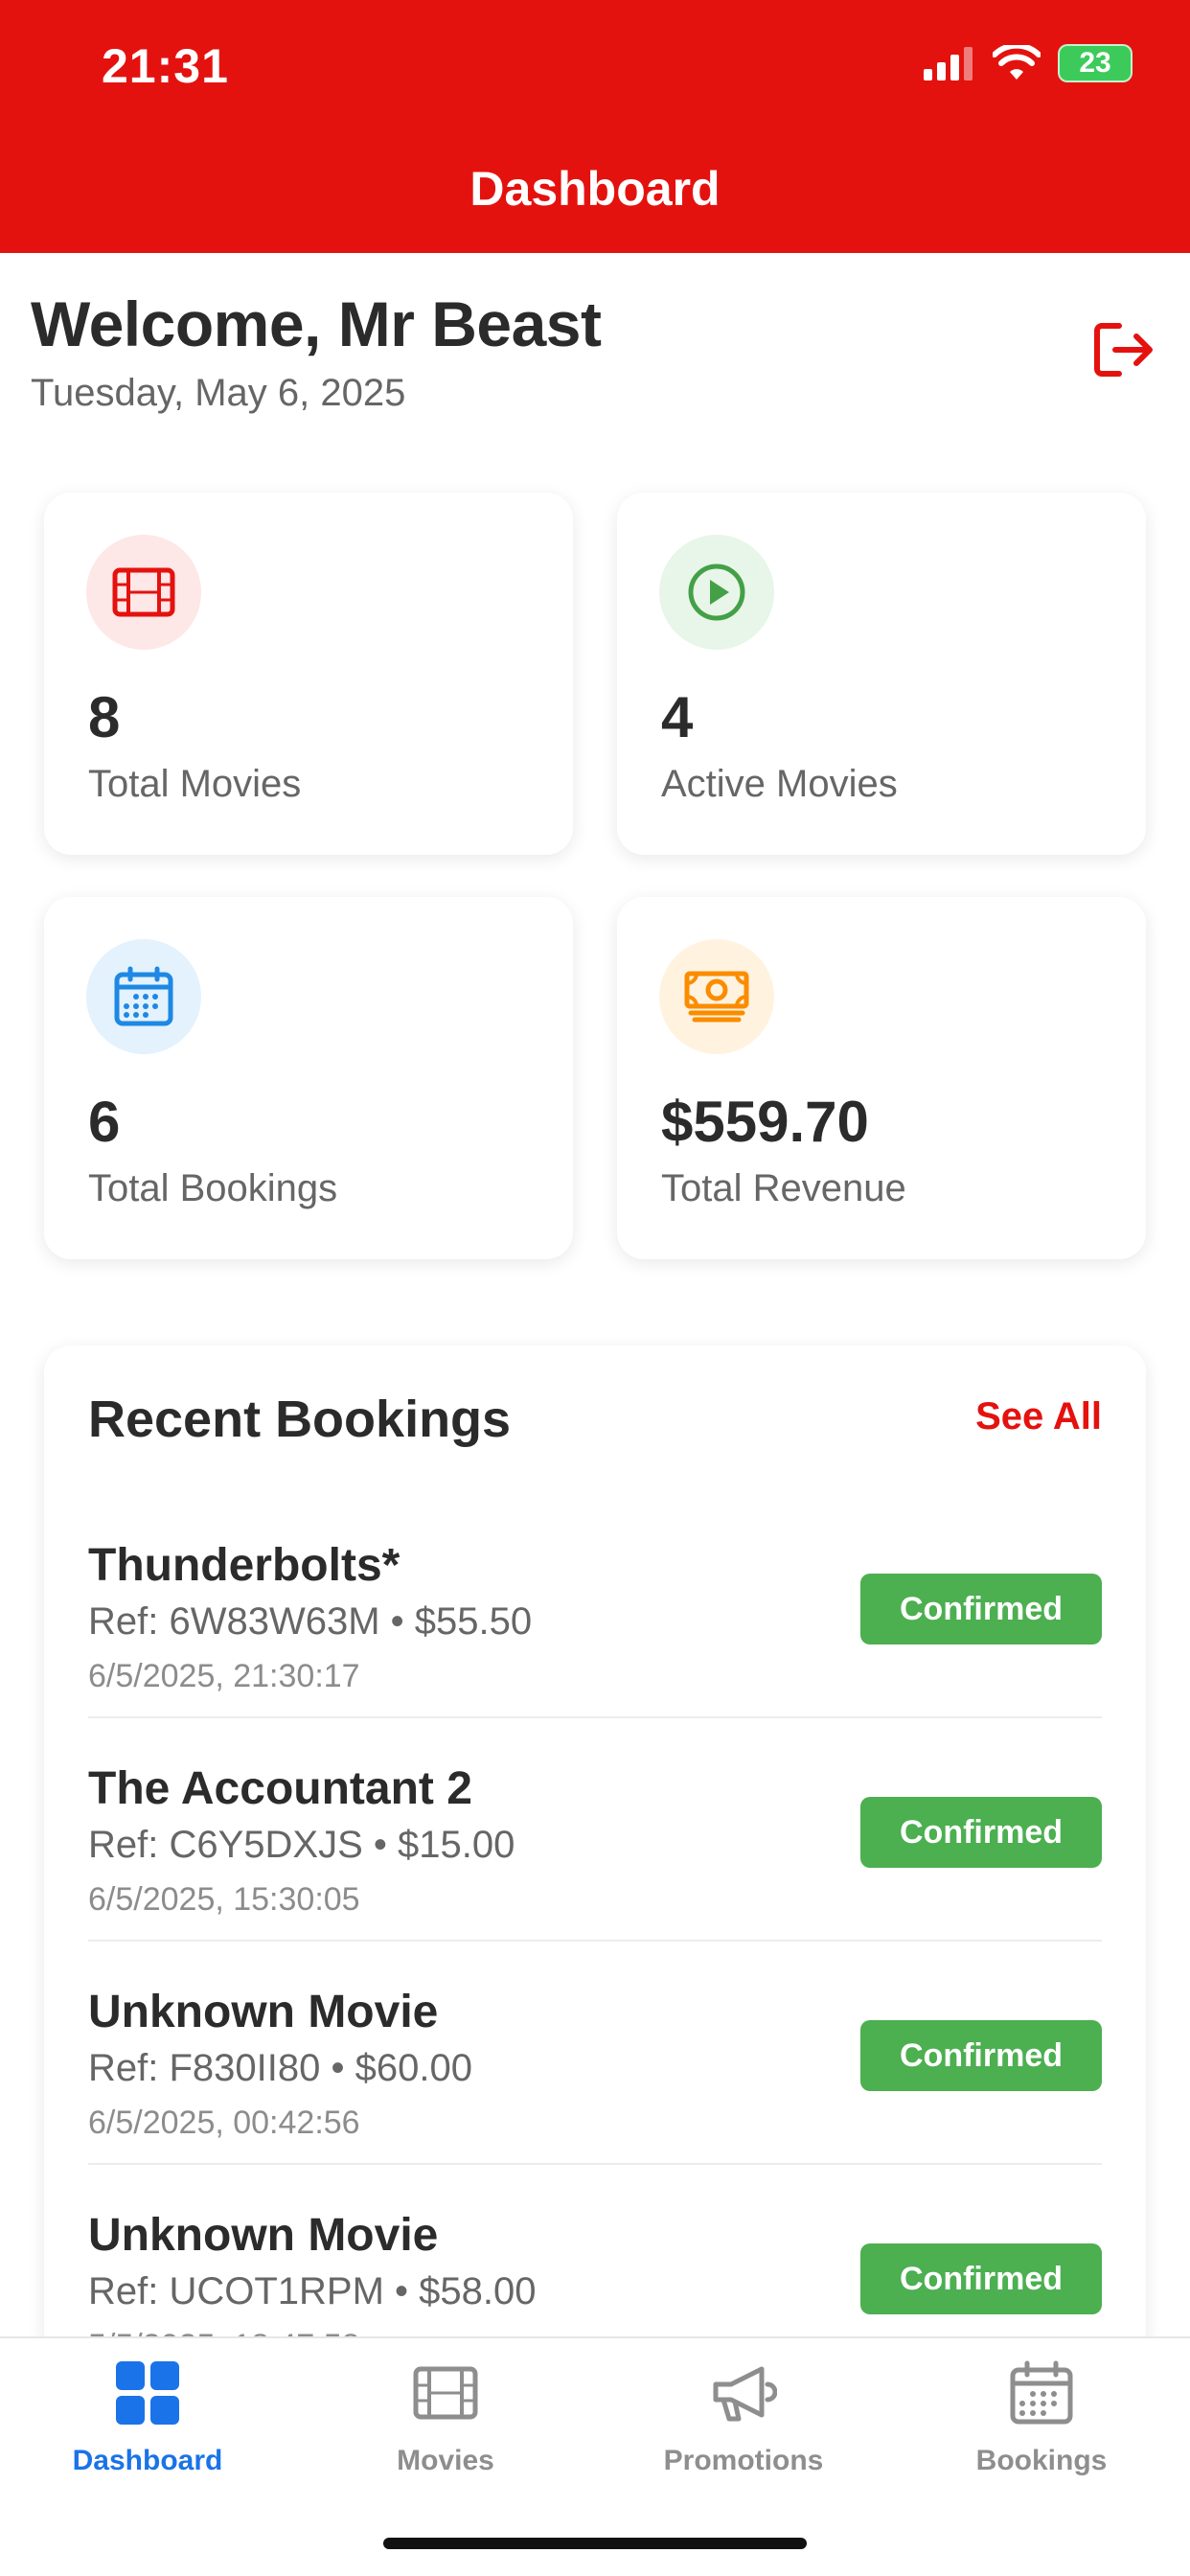 This screenshot has width=1190, height=2576. I want to click on tab-label: Promotions, so click(744, 2460).